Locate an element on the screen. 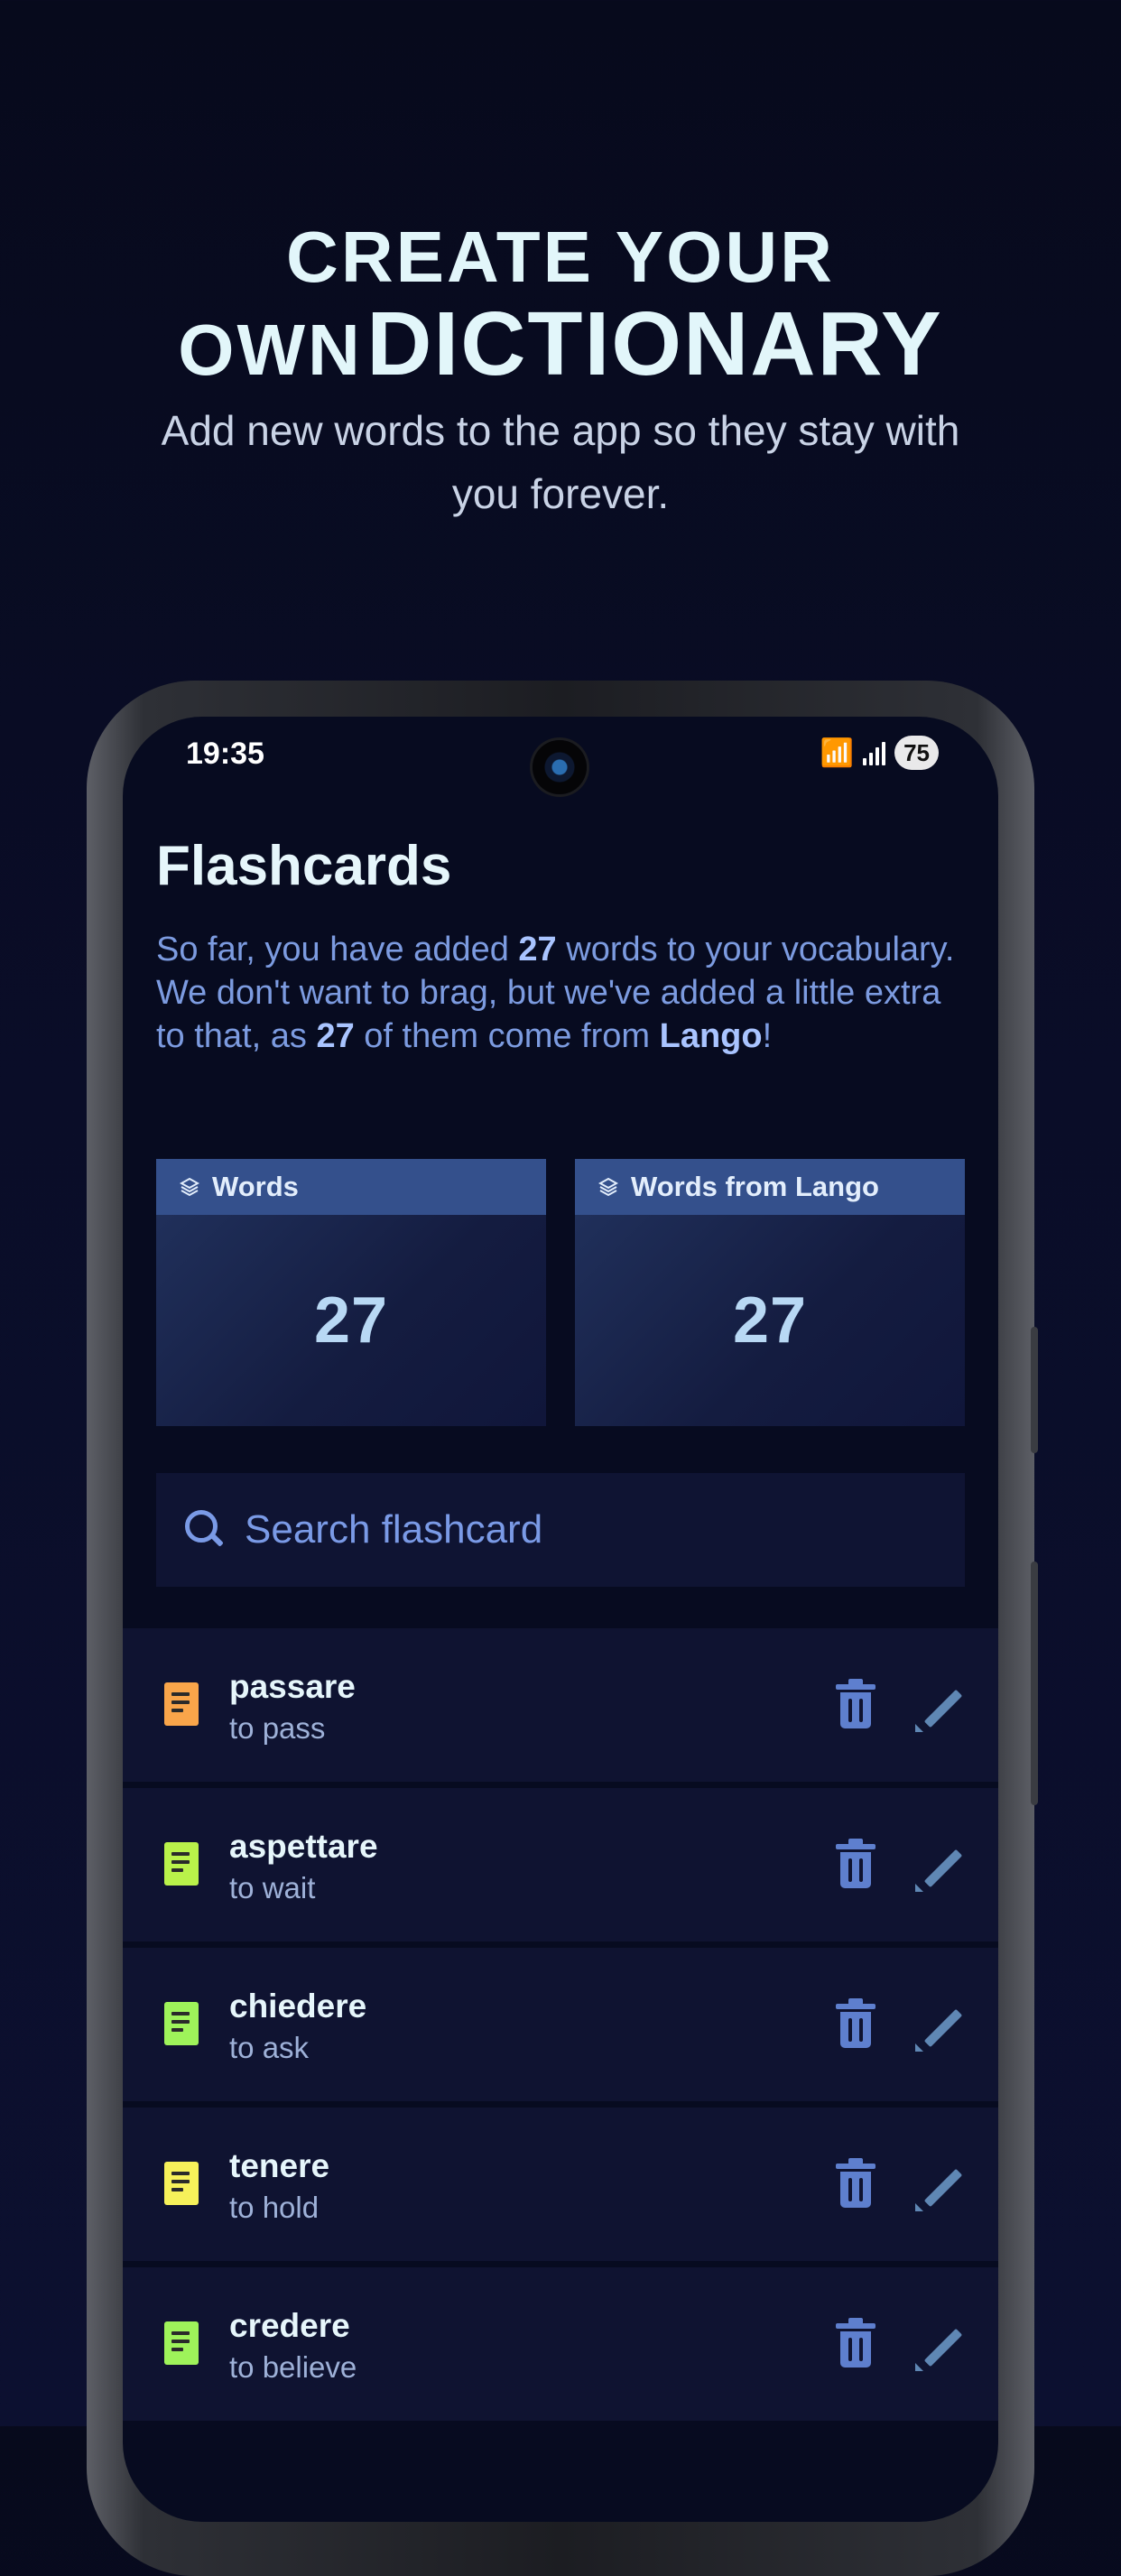  intro-part-1: So far, you have added is located at coordinates (338, 950).